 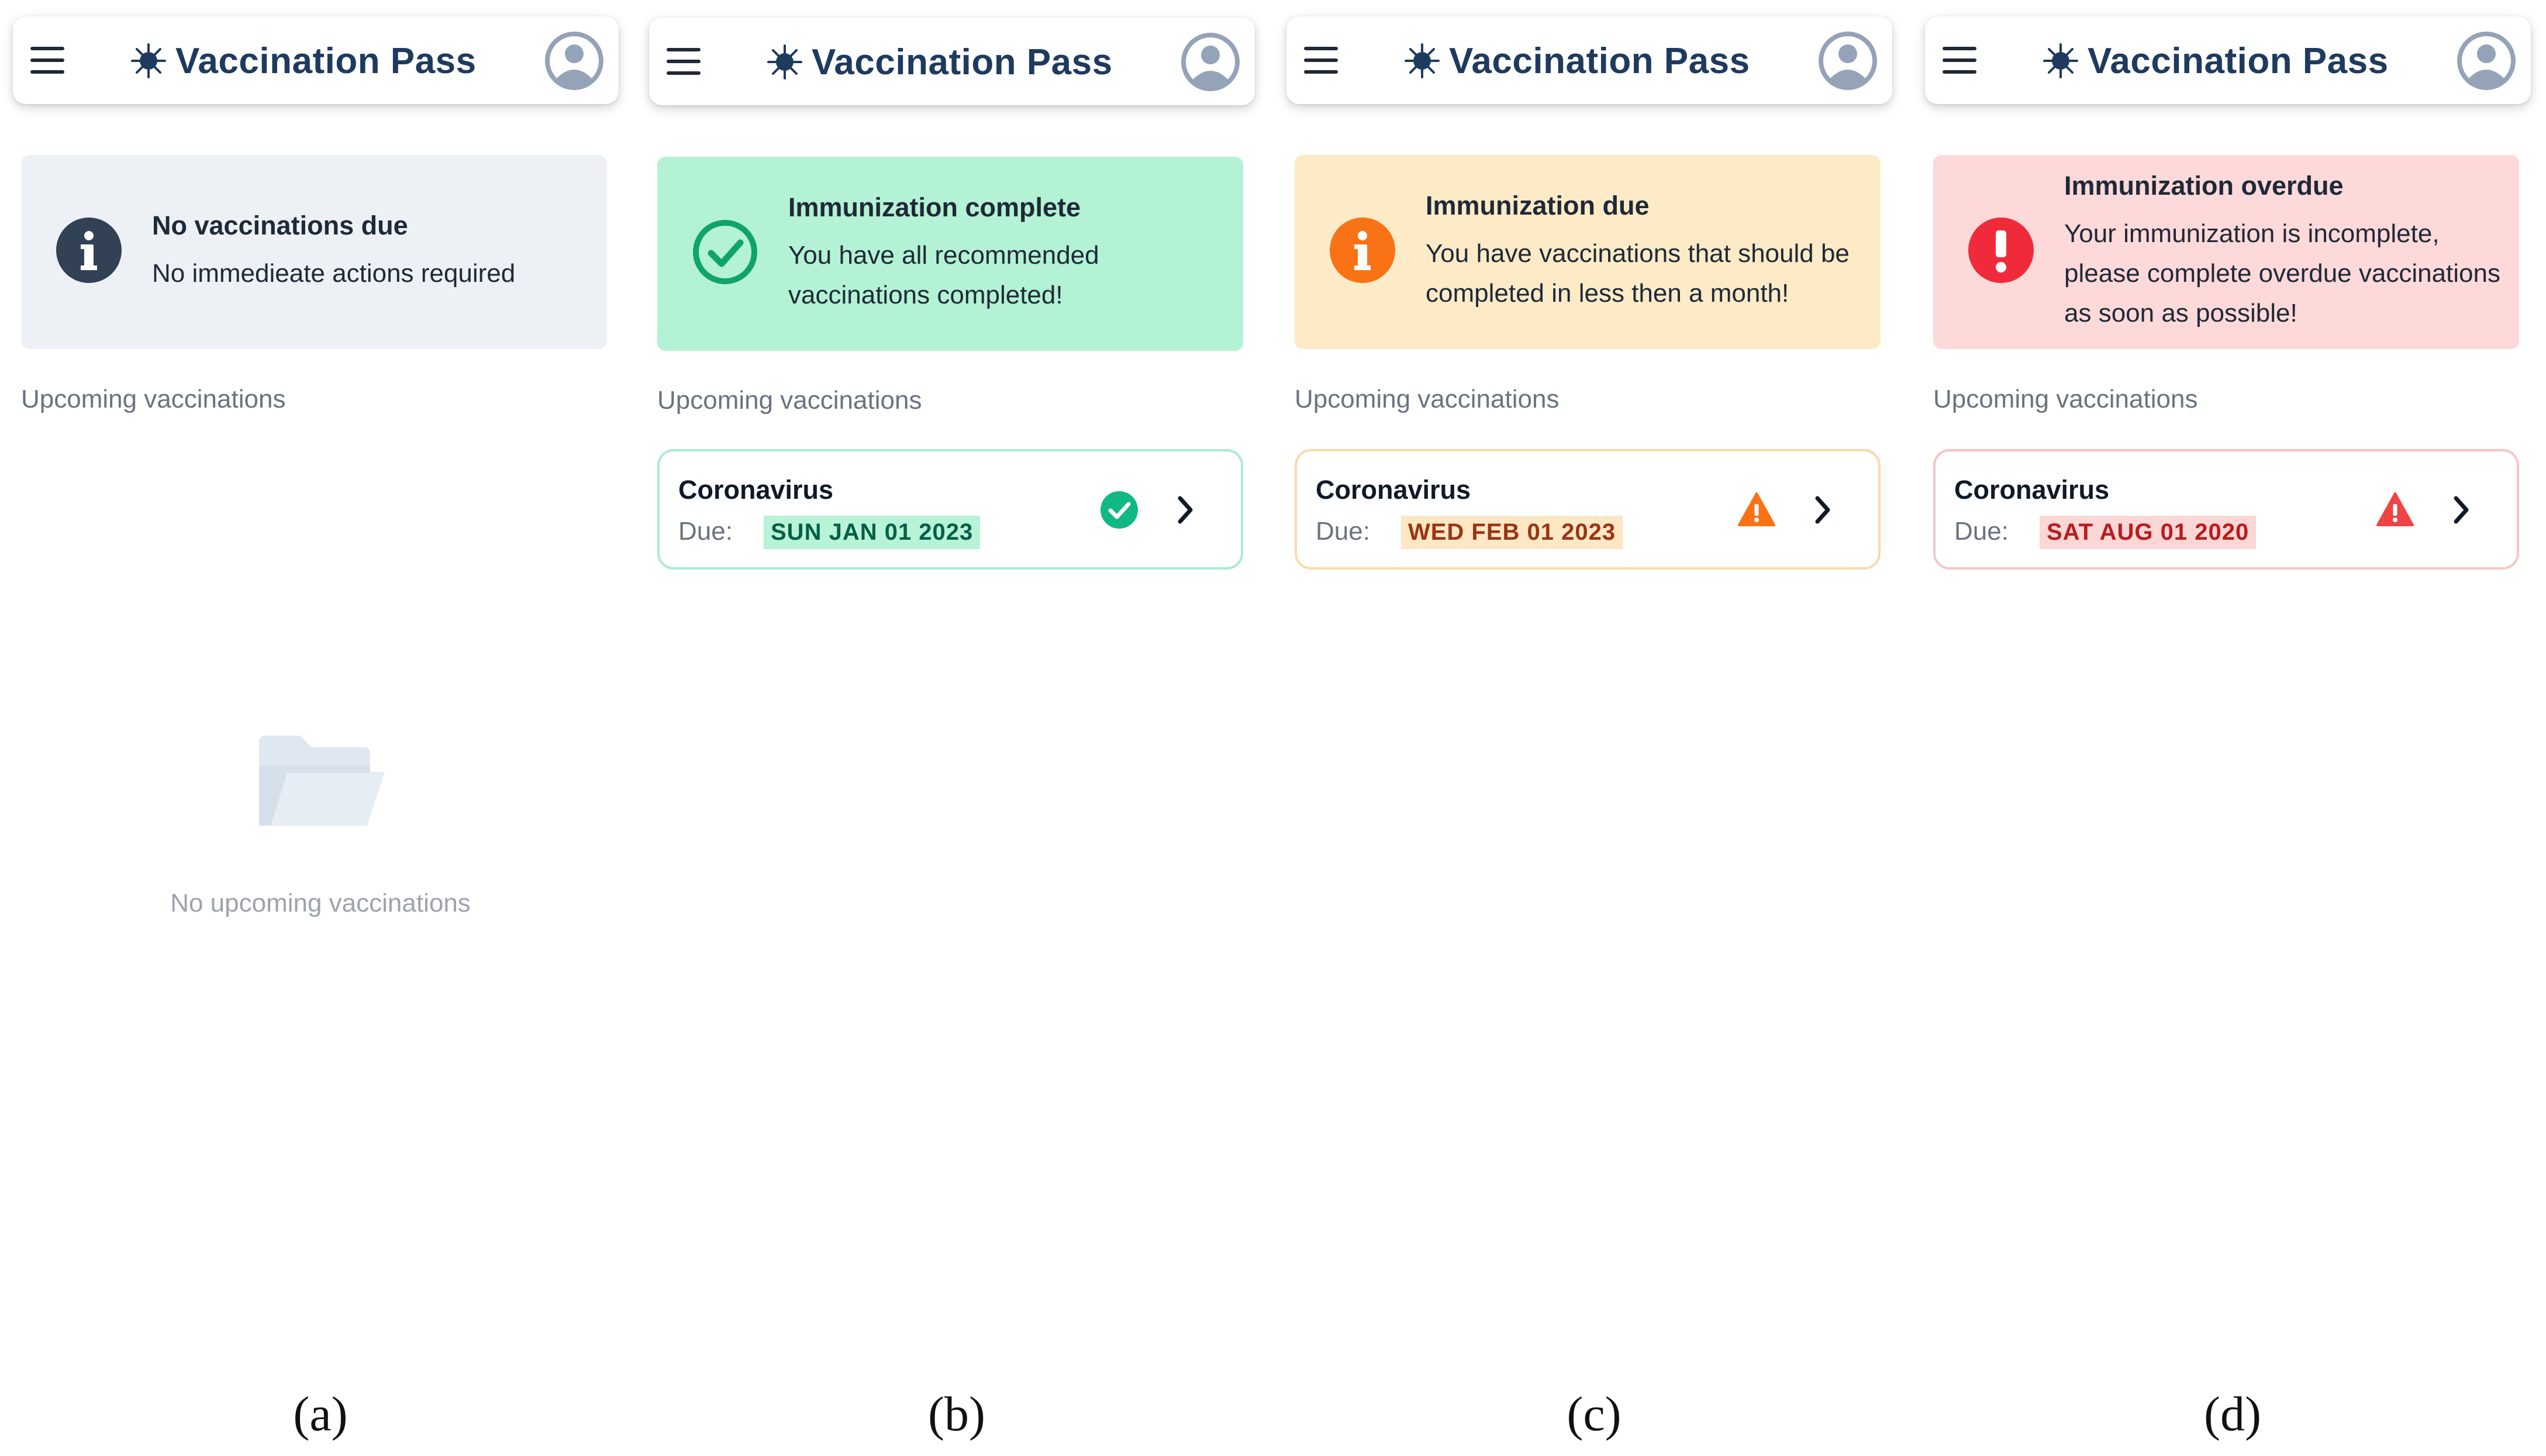 What do you see at coordinates (2226, 509) in the screenshot?
I see `vaccination-card: Coronavirus Due: SAT AUG 01 2020` at bounding box center [2226, 509].